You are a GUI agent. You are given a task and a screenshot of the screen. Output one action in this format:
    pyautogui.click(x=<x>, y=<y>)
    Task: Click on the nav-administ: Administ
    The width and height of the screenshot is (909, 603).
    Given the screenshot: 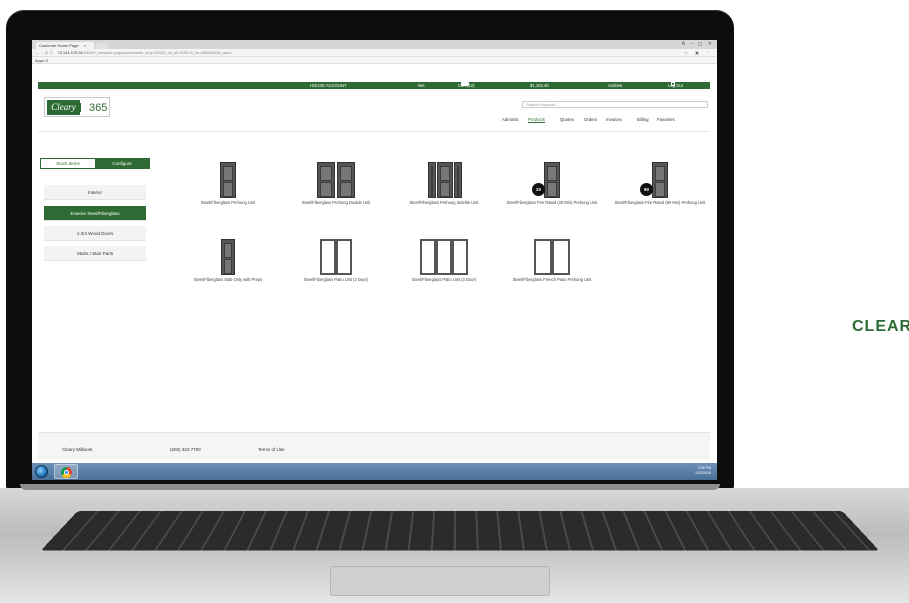 What is the action you would take?
    pyautogui.click(x=510, y=119)
    